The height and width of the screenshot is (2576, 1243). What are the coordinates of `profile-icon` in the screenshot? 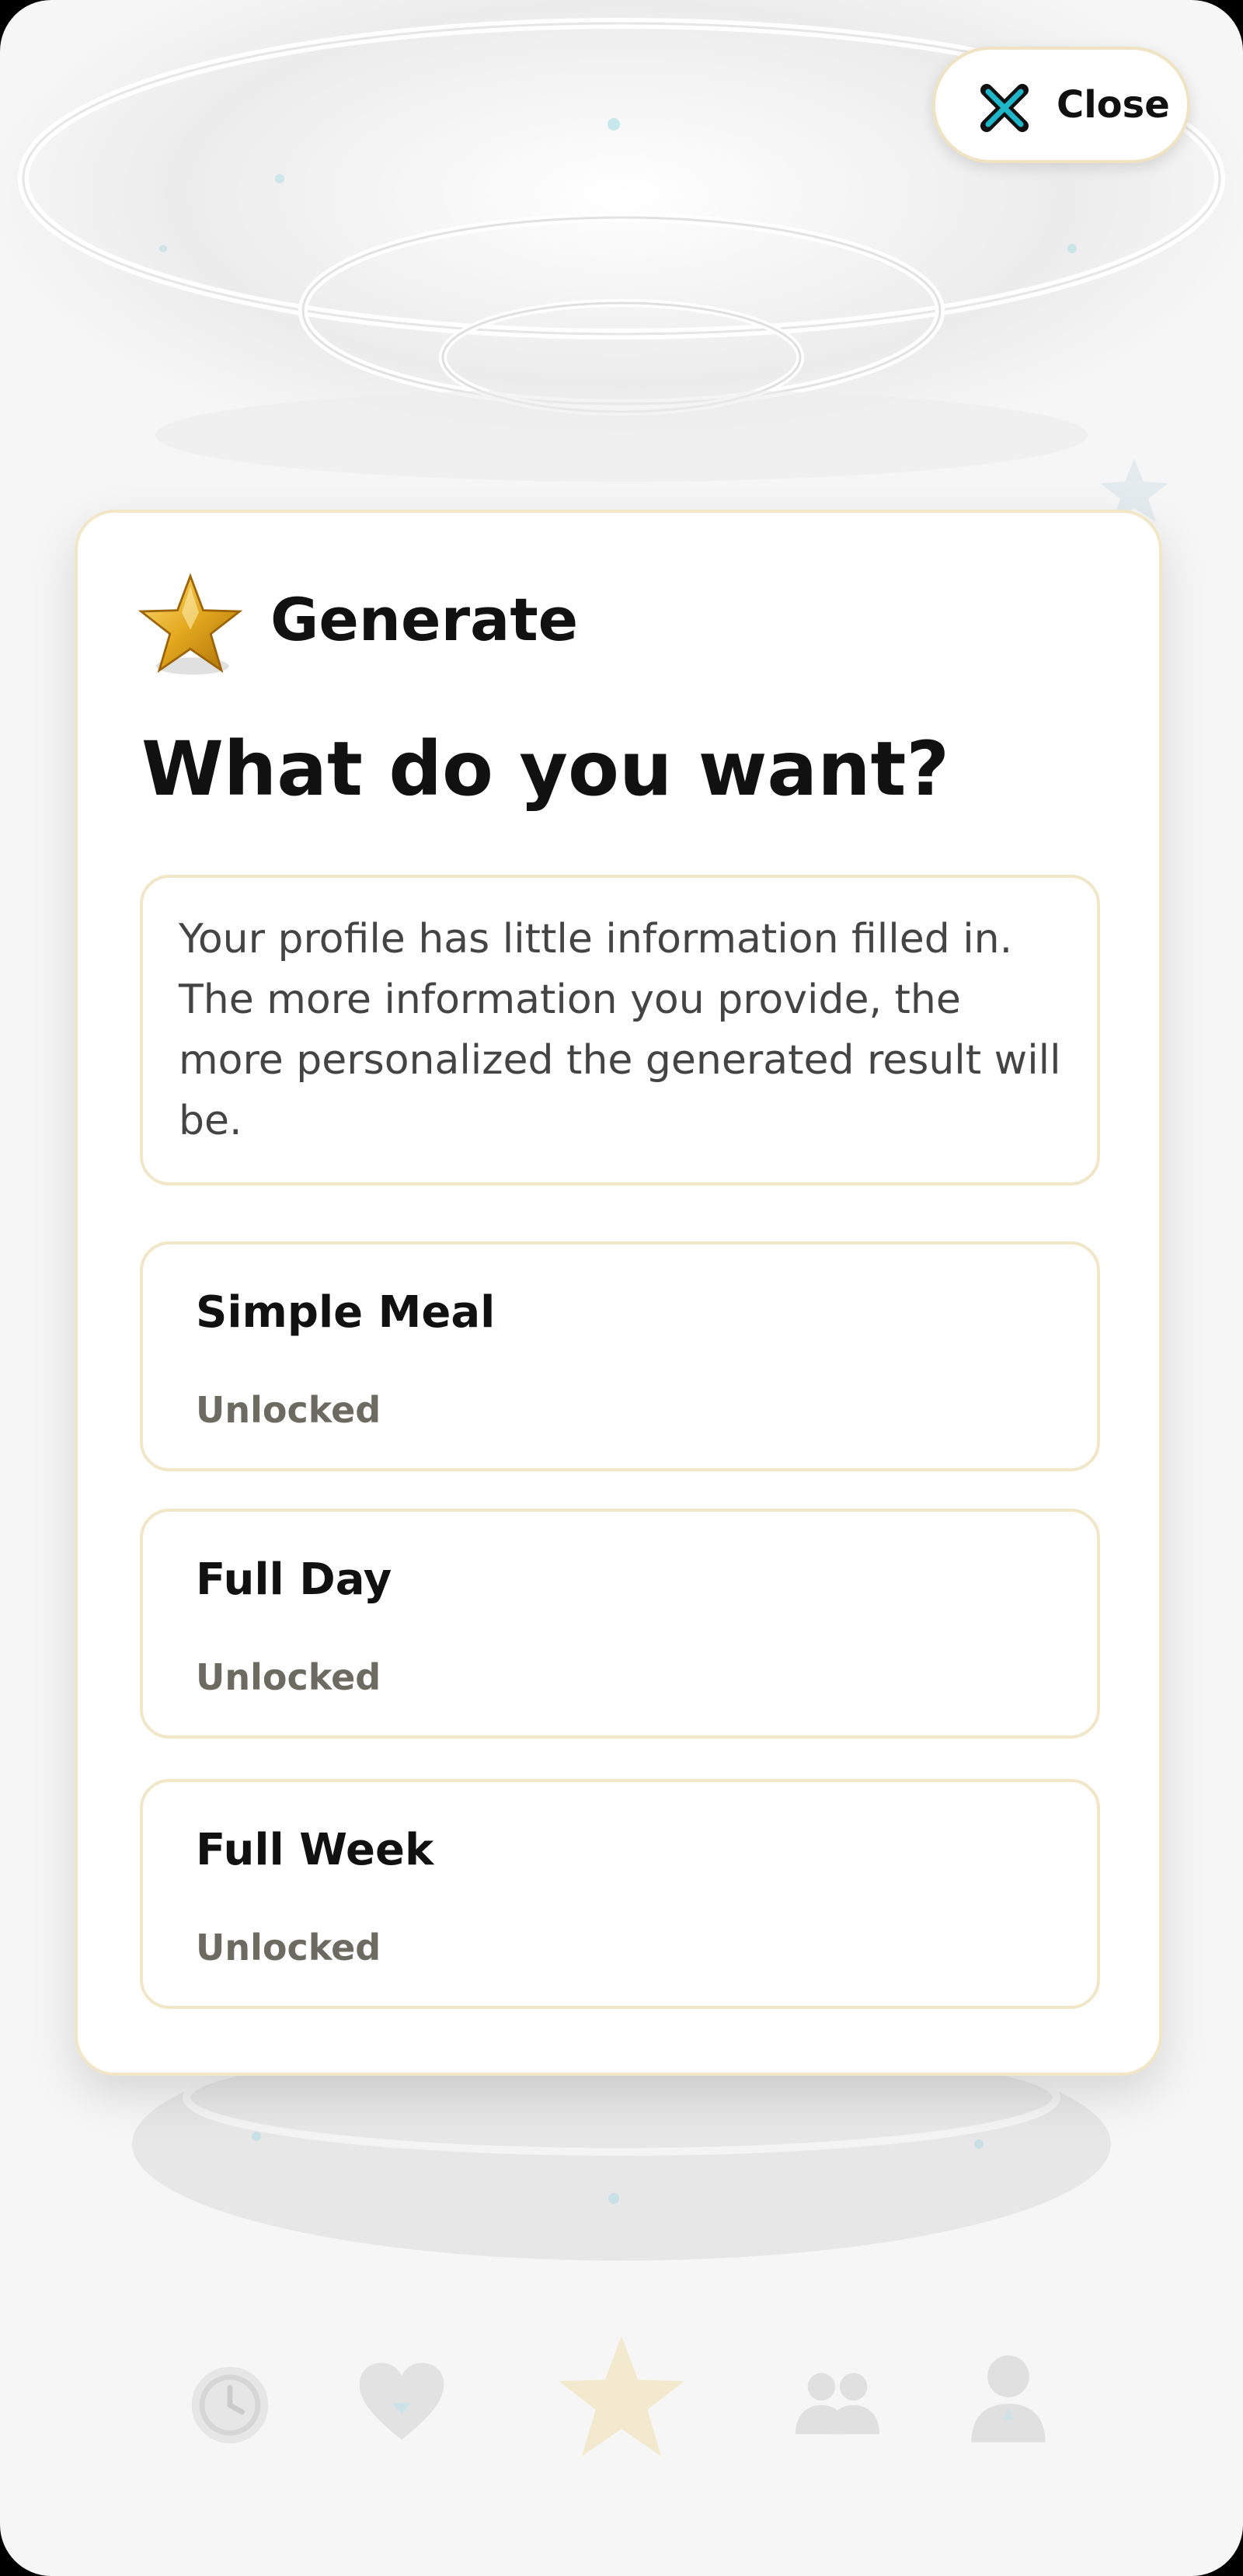 It's located at (1008, 2398).